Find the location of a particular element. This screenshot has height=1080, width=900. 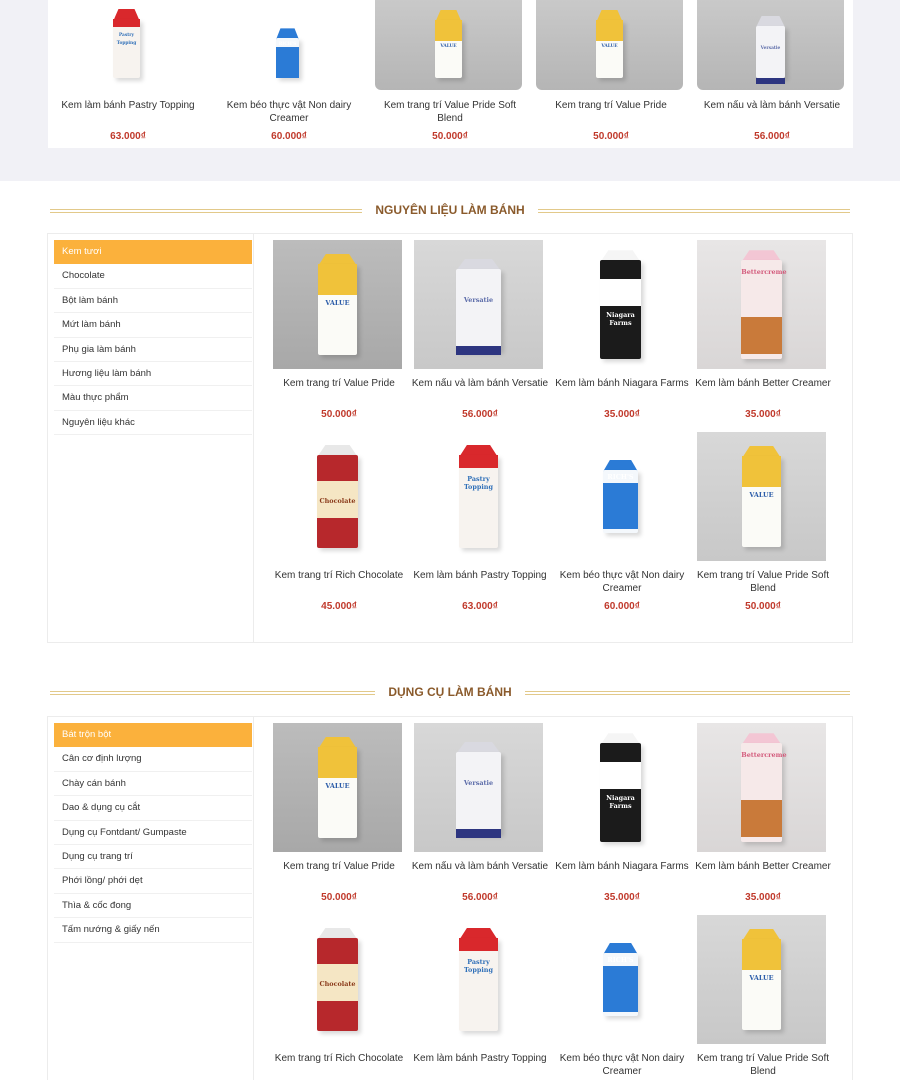

category-item: Dụng cụ trang trí is located at coordinates (153, 857).